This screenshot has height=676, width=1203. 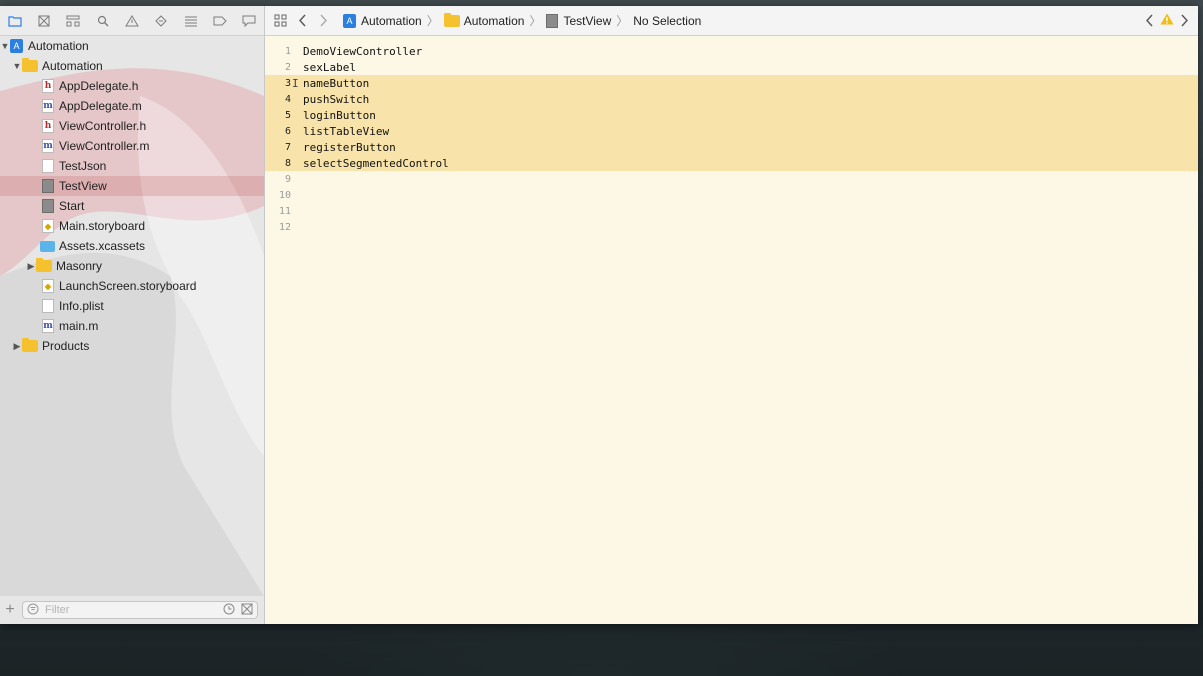 I want to click on tree-item-file: m main.m, so click(x=132, y=326).